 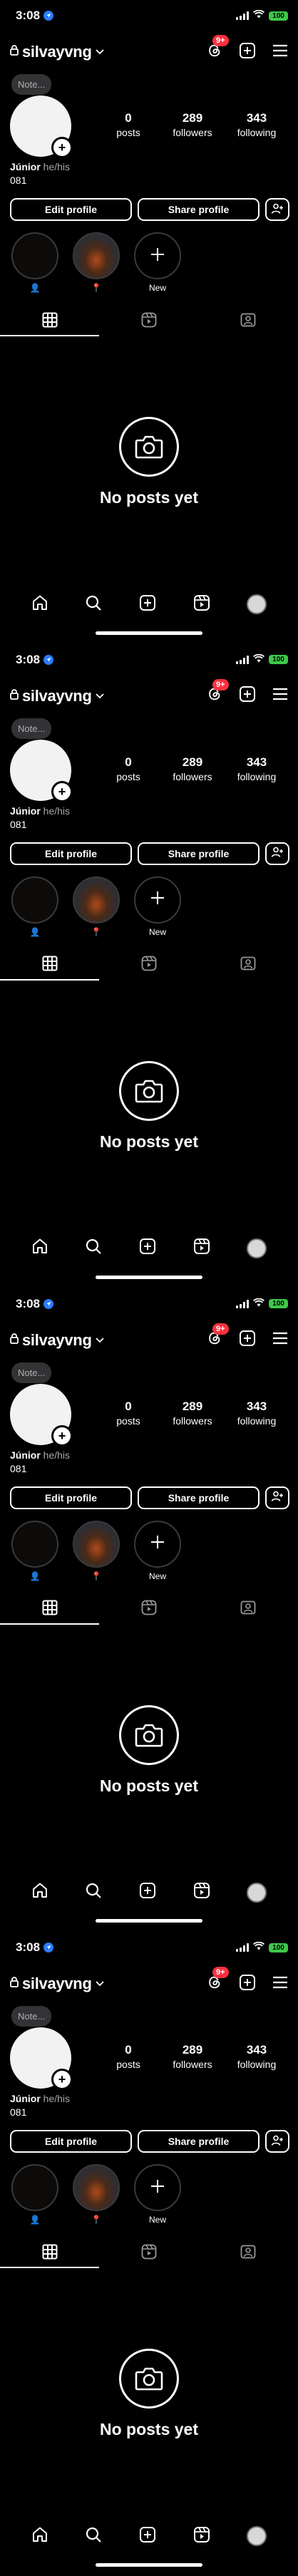 I want to click on add-person-icon, so click(x=277, y=854).